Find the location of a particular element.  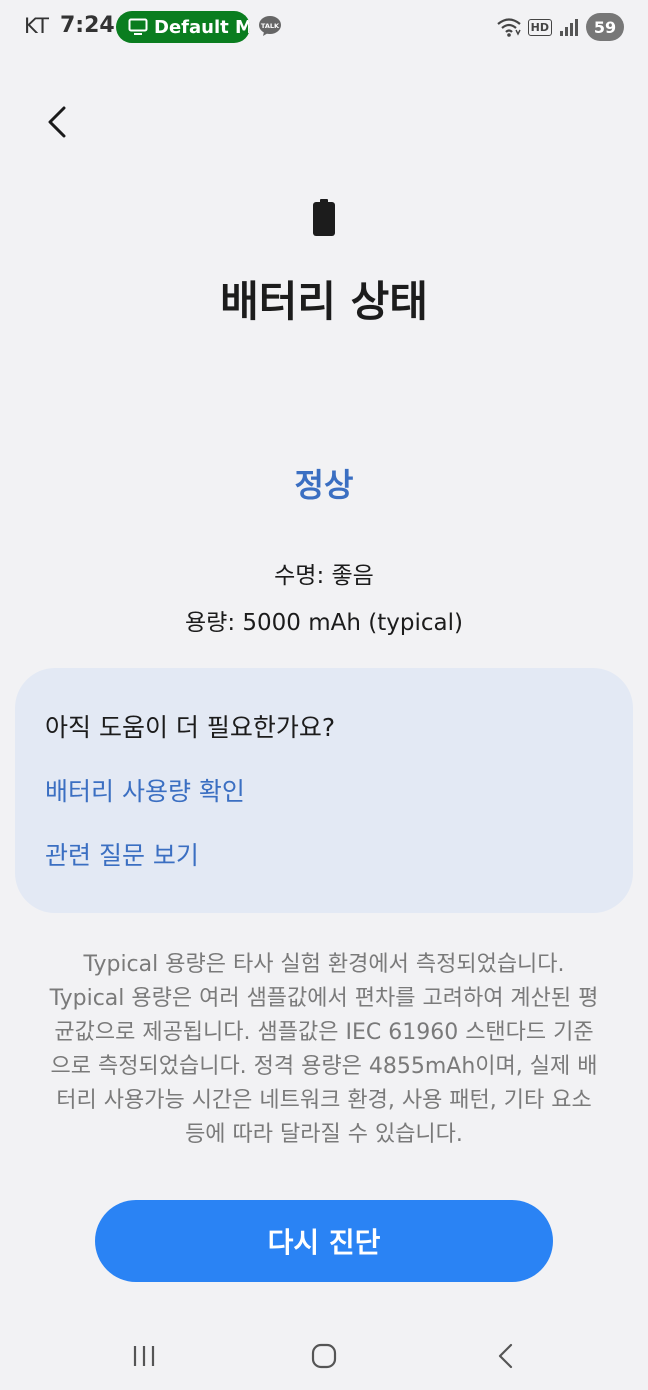

battery-capacity-text: 용량: 5000 mAh (typical) is located at coordinates (324, 623).